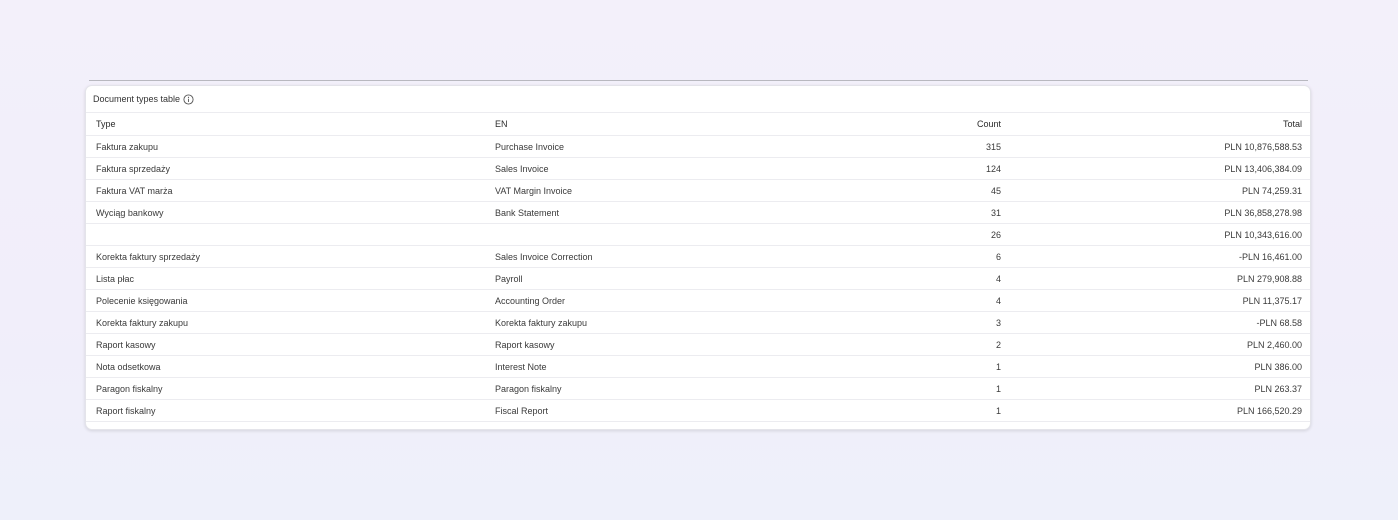 This screenshot has width=1398, height=520. I want to click on cell-type: Raport kasowy, so click(290, 344).